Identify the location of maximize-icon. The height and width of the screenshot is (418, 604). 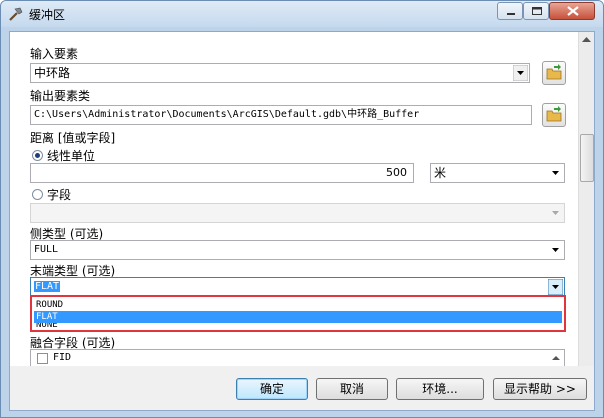
(537, 11).